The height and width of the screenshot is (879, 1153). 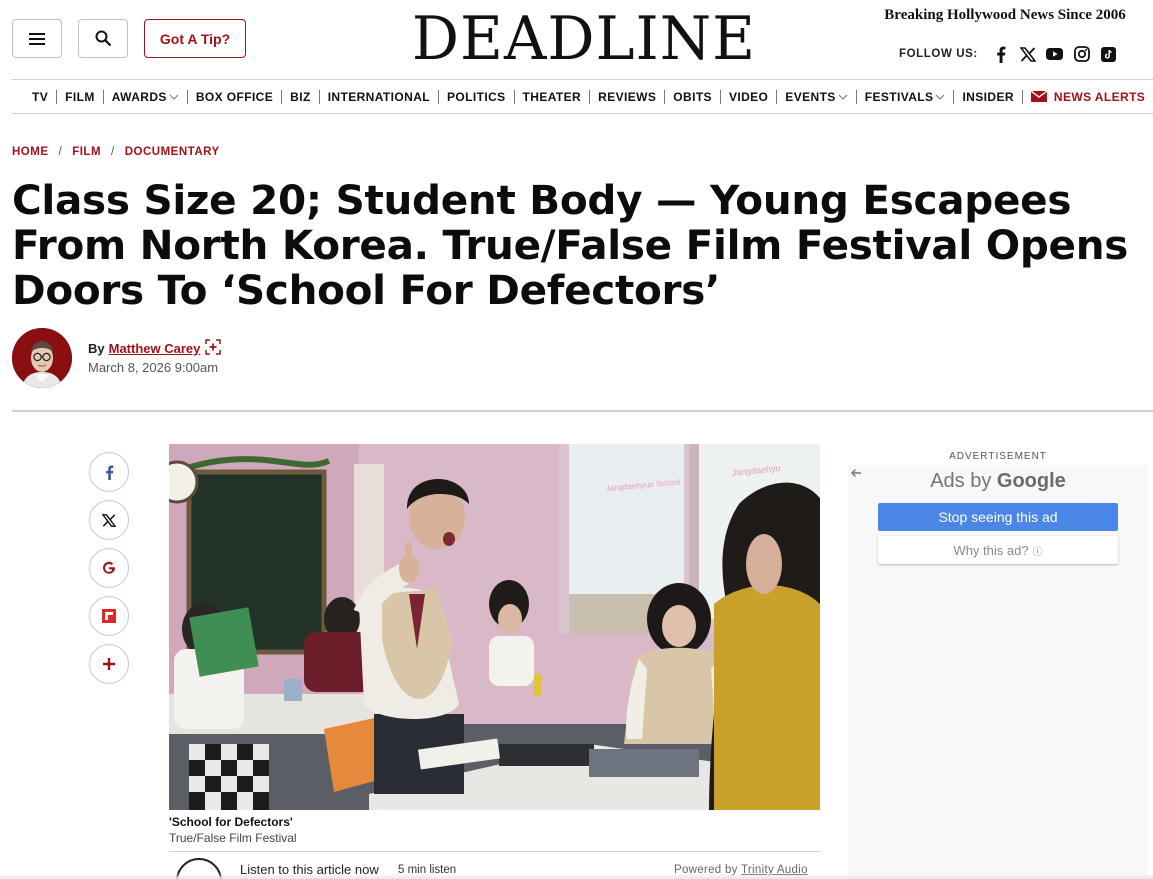 I want to click on search-icon, so click(x=103, y=38).